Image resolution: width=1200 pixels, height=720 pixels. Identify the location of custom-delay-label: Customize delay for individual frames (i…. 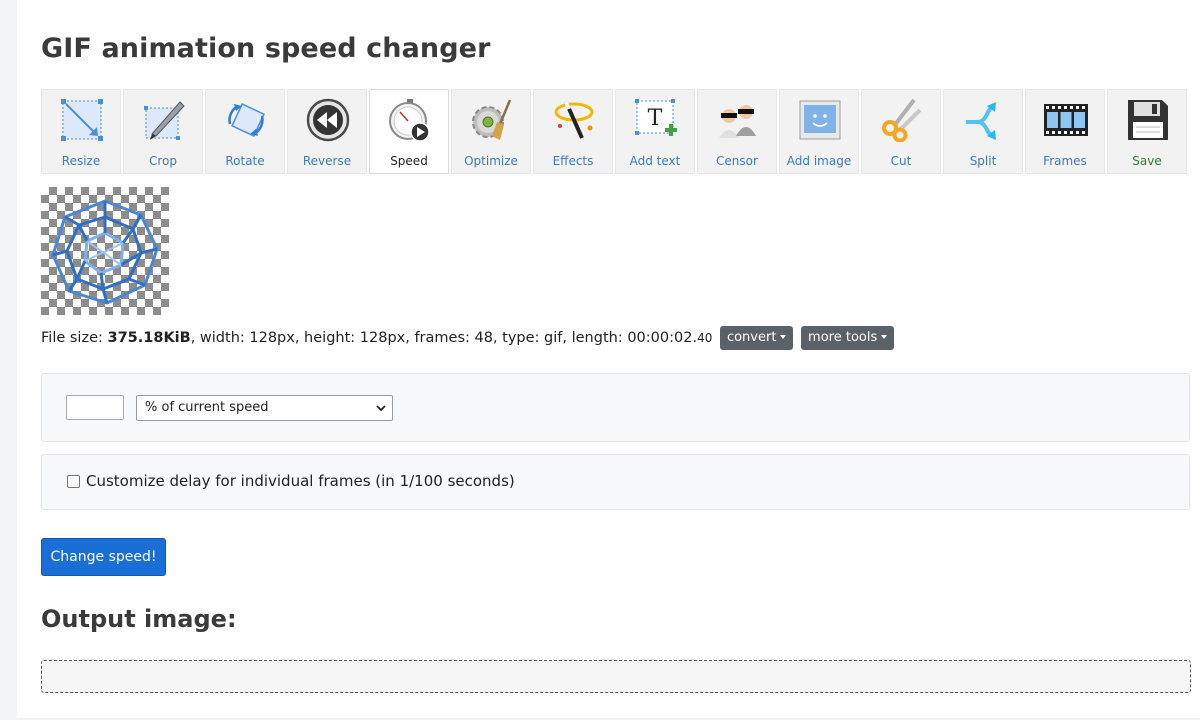
(300, 481).